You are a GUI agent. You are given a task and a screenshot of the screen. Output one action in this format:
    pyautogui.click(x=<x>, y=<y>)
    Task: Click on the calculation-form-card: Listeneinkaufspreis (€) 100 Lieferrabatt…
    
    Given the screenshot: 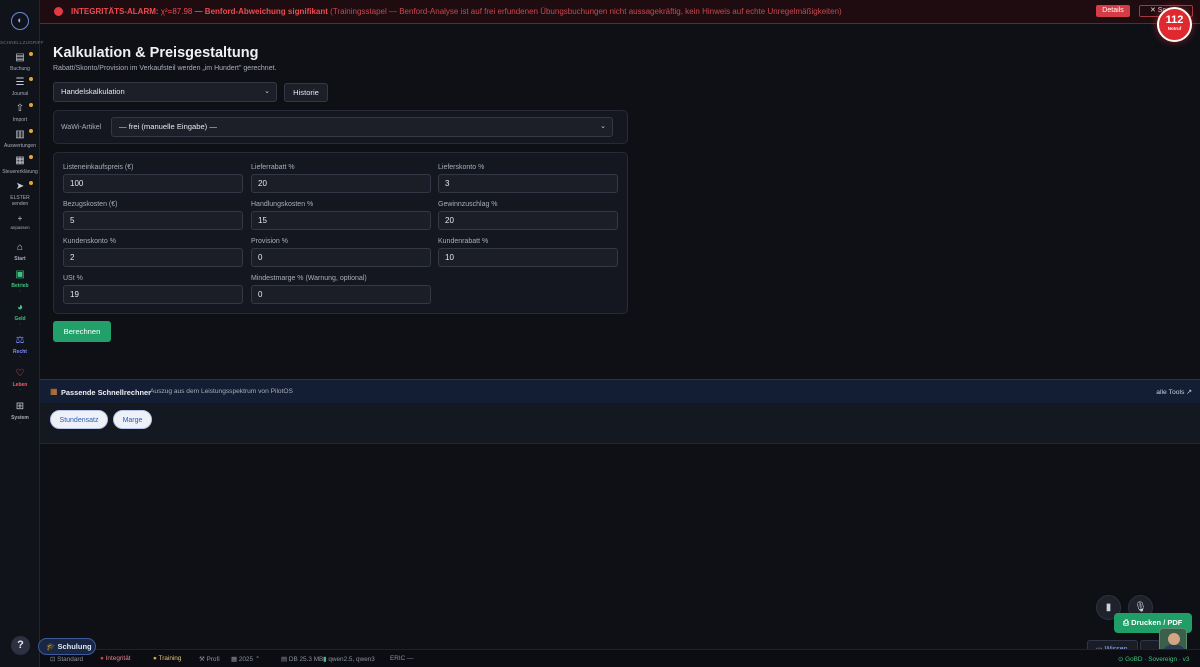 What is the action you would take?
    pyautogui.click(x=340, y=233)
    